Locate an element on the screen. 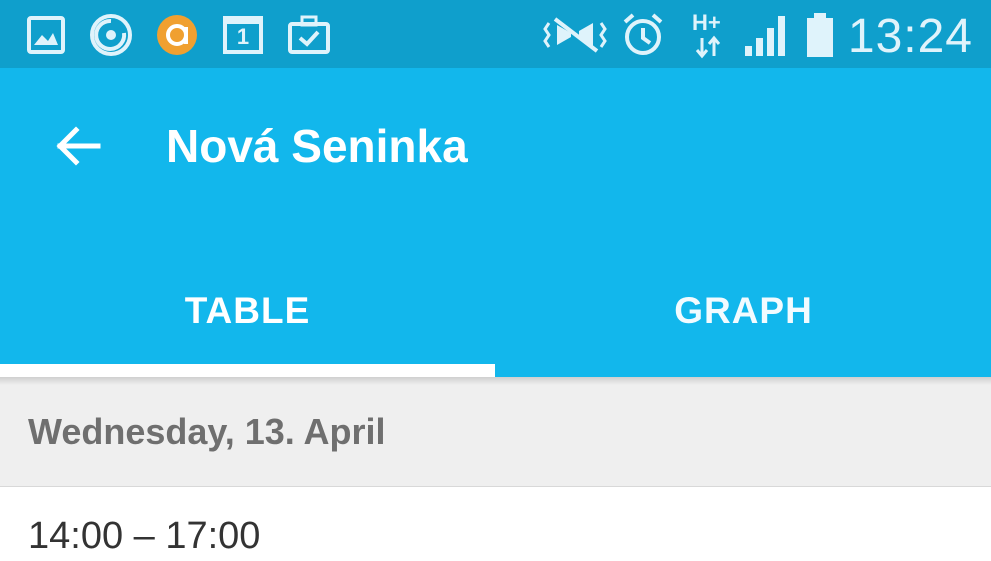 Image resolution: width=991 pixels, height=561 pixels. tab-graph: GRAPH is located at coordinates (743, 311).